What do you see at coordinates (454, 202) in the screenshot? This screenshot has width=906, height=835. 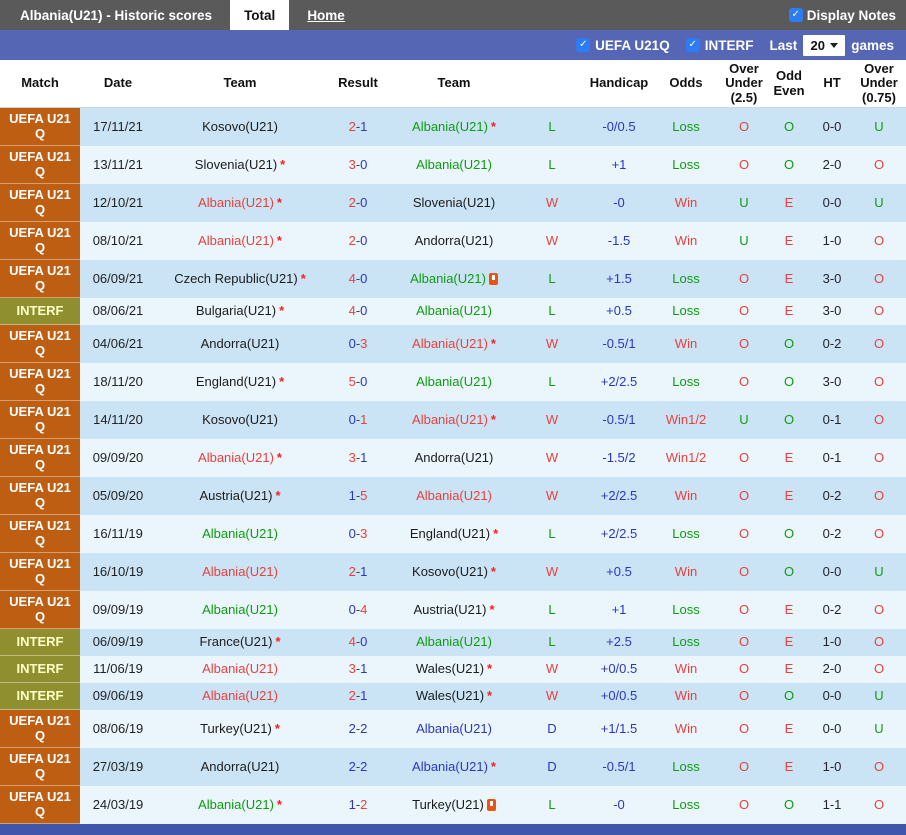 I see `away-team-name: Slovenia(U21)` at bounding box center [454, 202].